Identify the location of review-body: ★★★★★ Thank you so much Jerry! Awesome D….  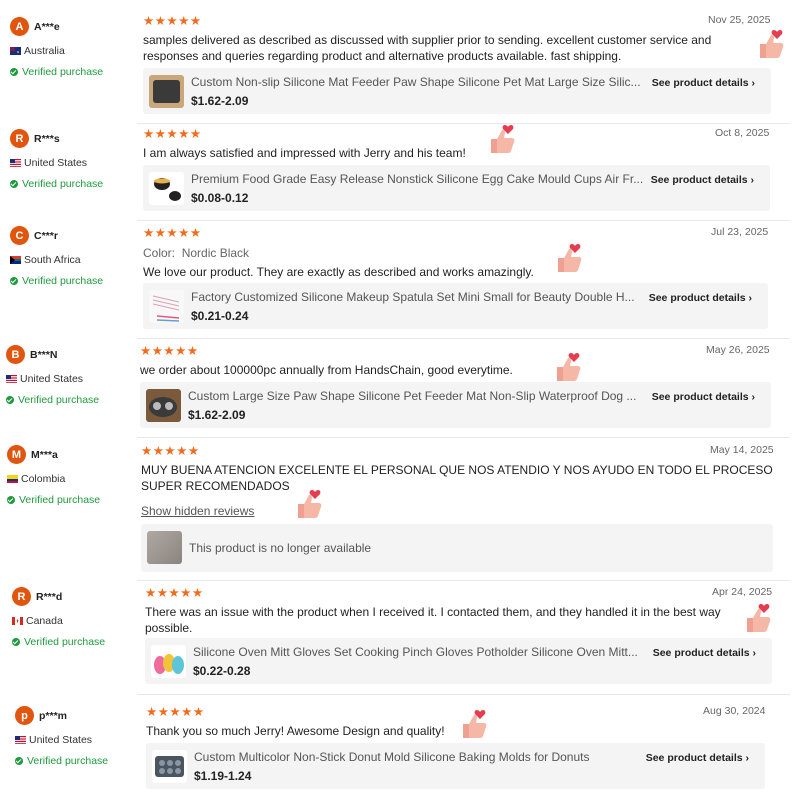
(456, 722).